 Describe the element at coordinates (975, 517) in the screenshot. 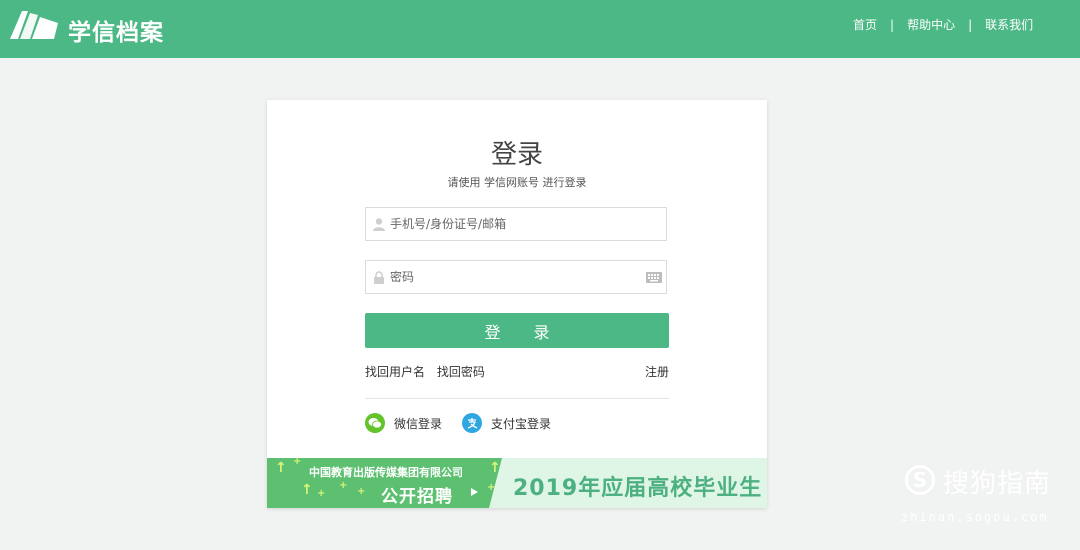

I see `watermark-url: zhinan.sogou.com` at that location.